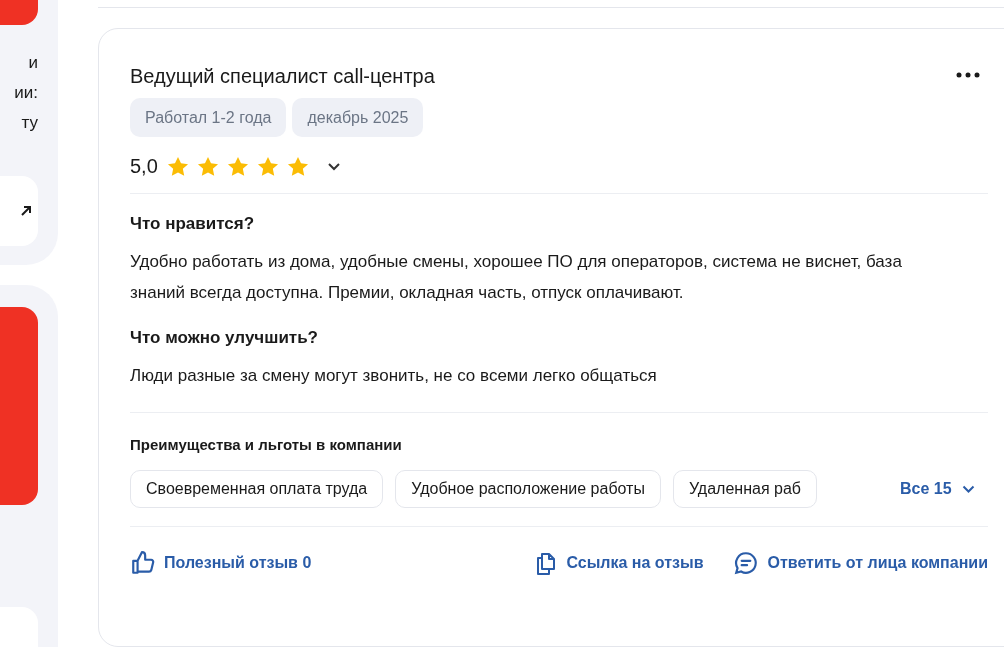 This screenshot has width=1004, height=647. Describe the element at coordinates (26, 211) in the screenshot. I see `arrow-icon` at that location.